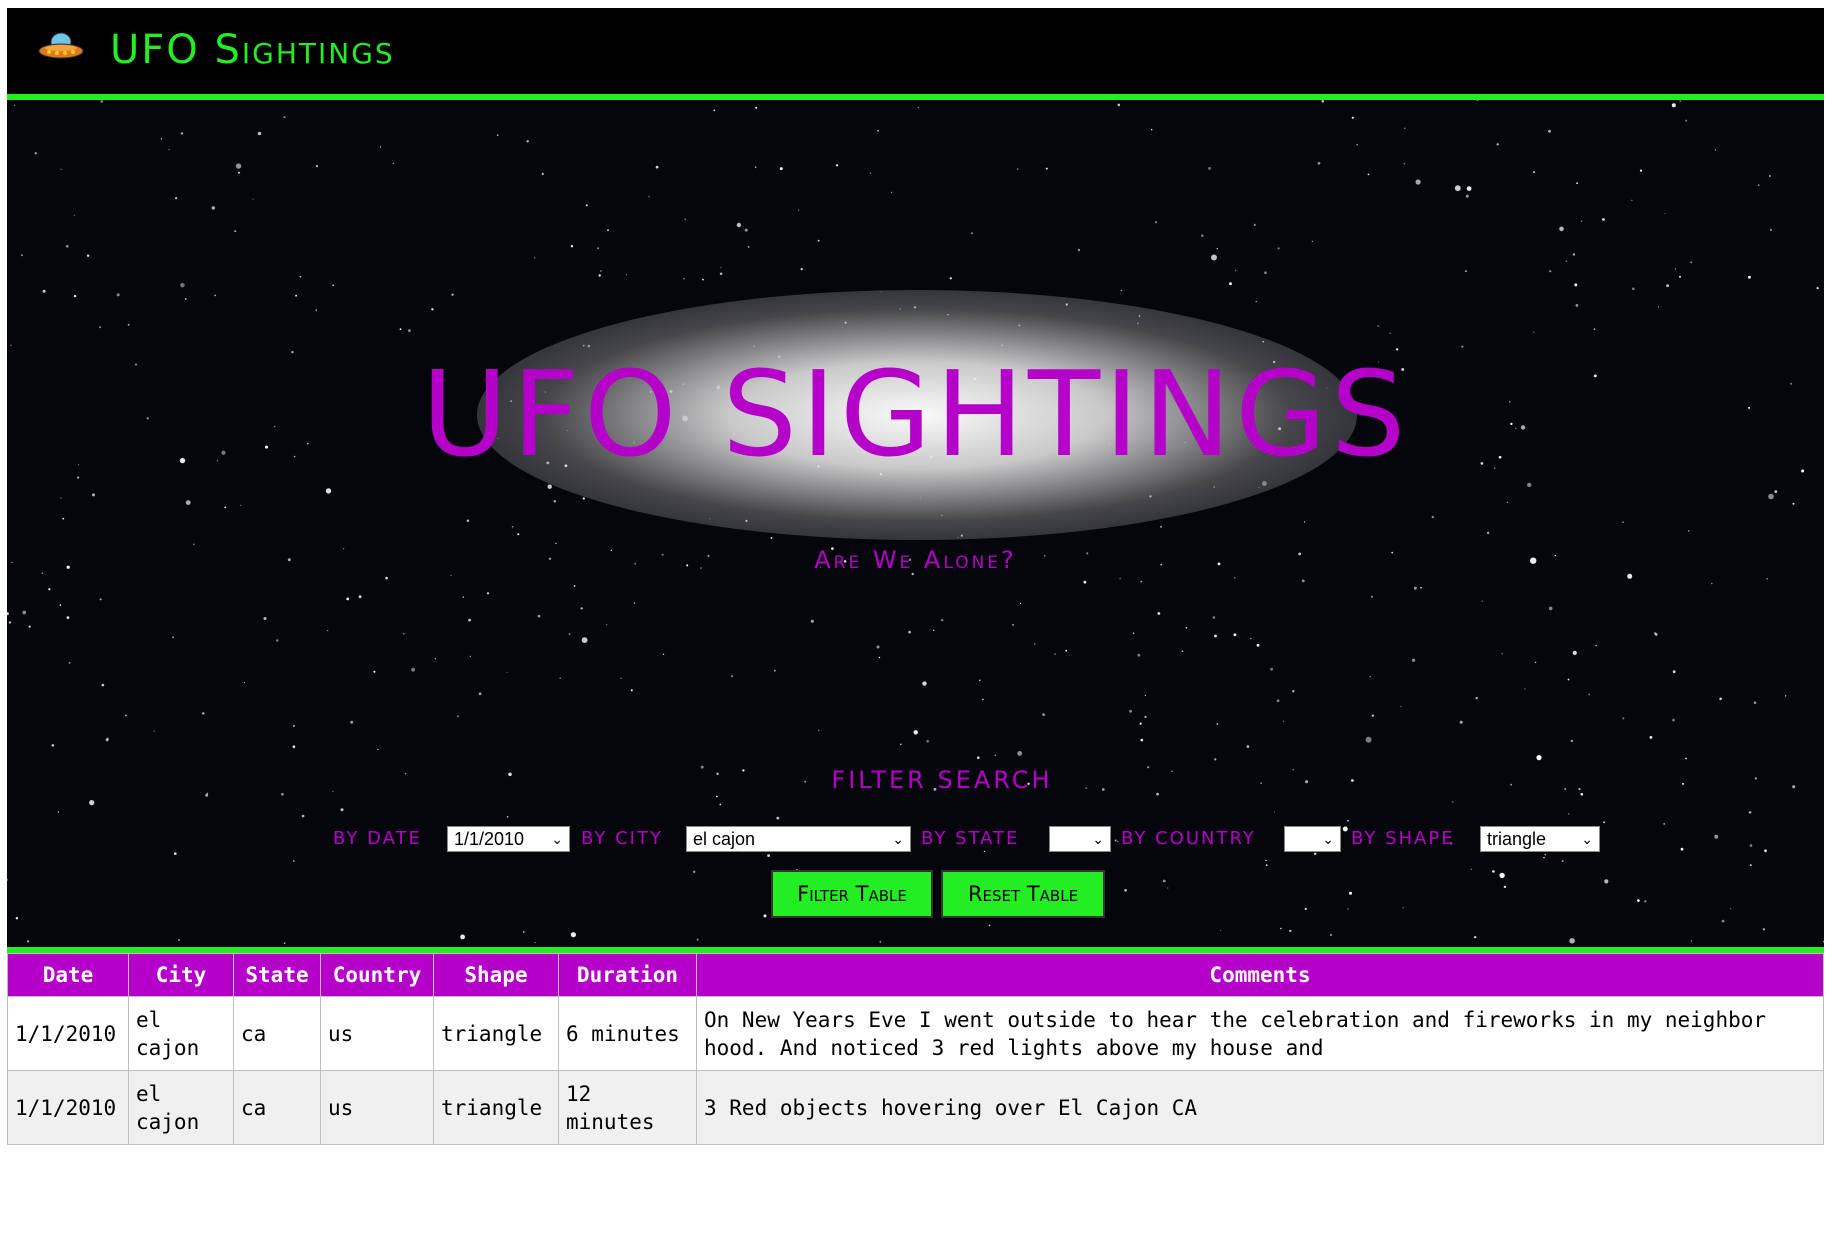  I want to click on chevron-down-icon: ⌄, so click(1587, 839).